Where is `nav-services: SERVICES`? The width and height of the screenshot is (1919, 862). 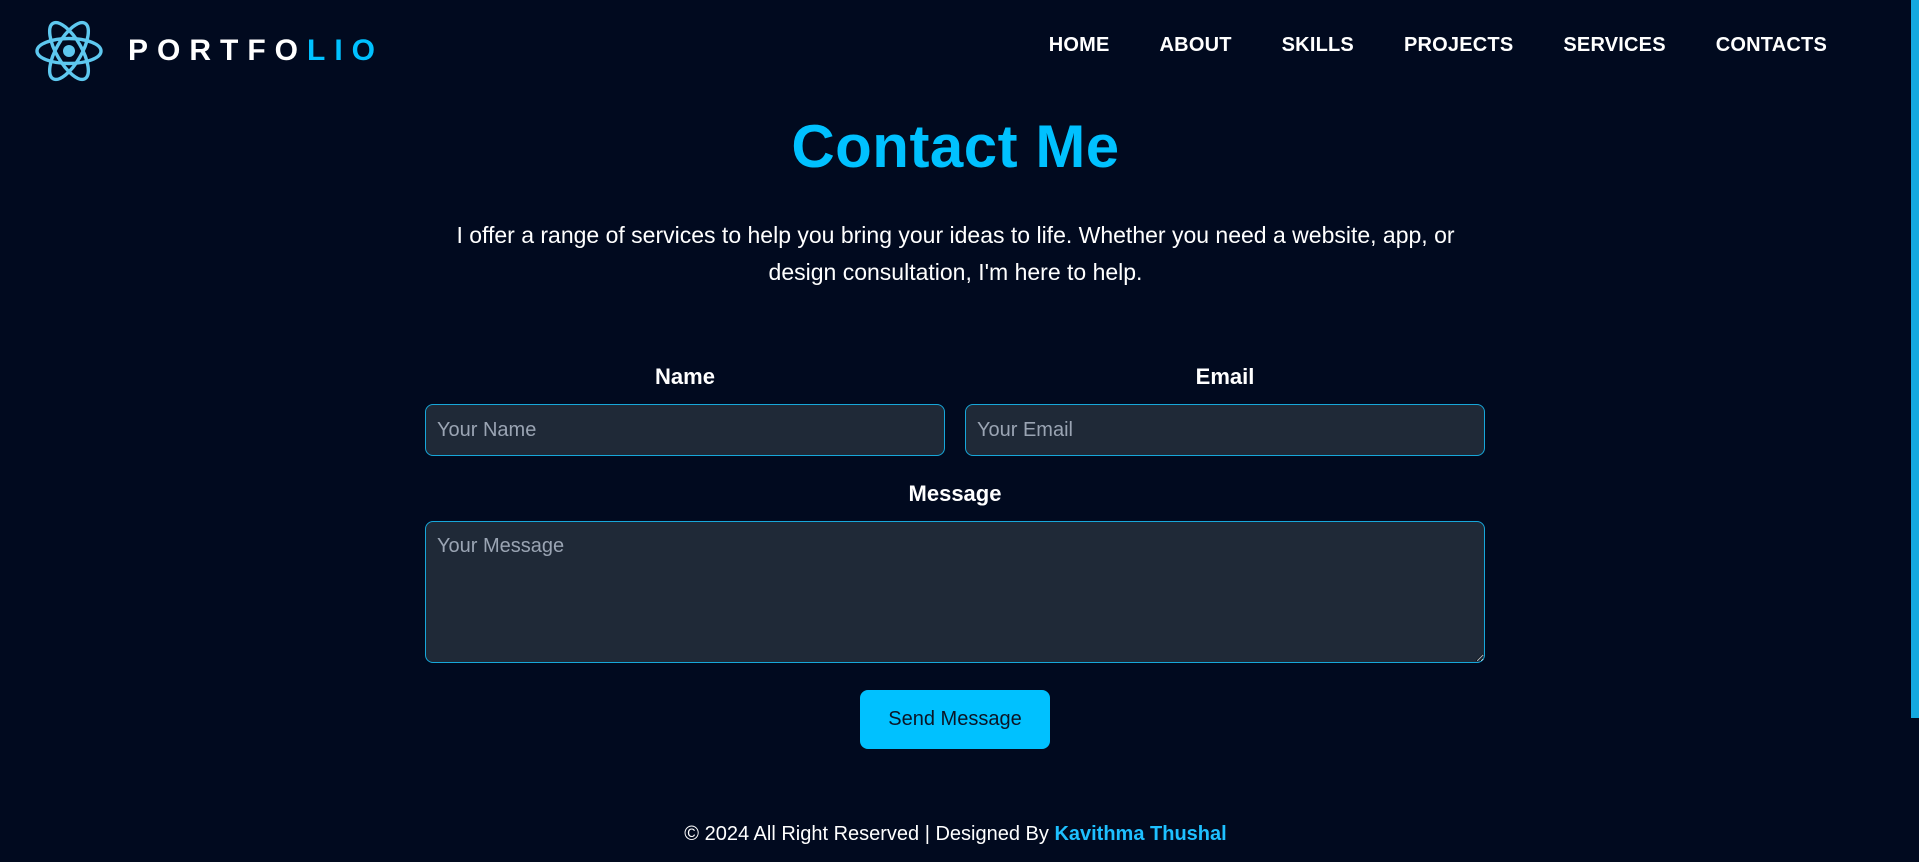
nav-services: SERVICES is located at coordinates (1614, 45).